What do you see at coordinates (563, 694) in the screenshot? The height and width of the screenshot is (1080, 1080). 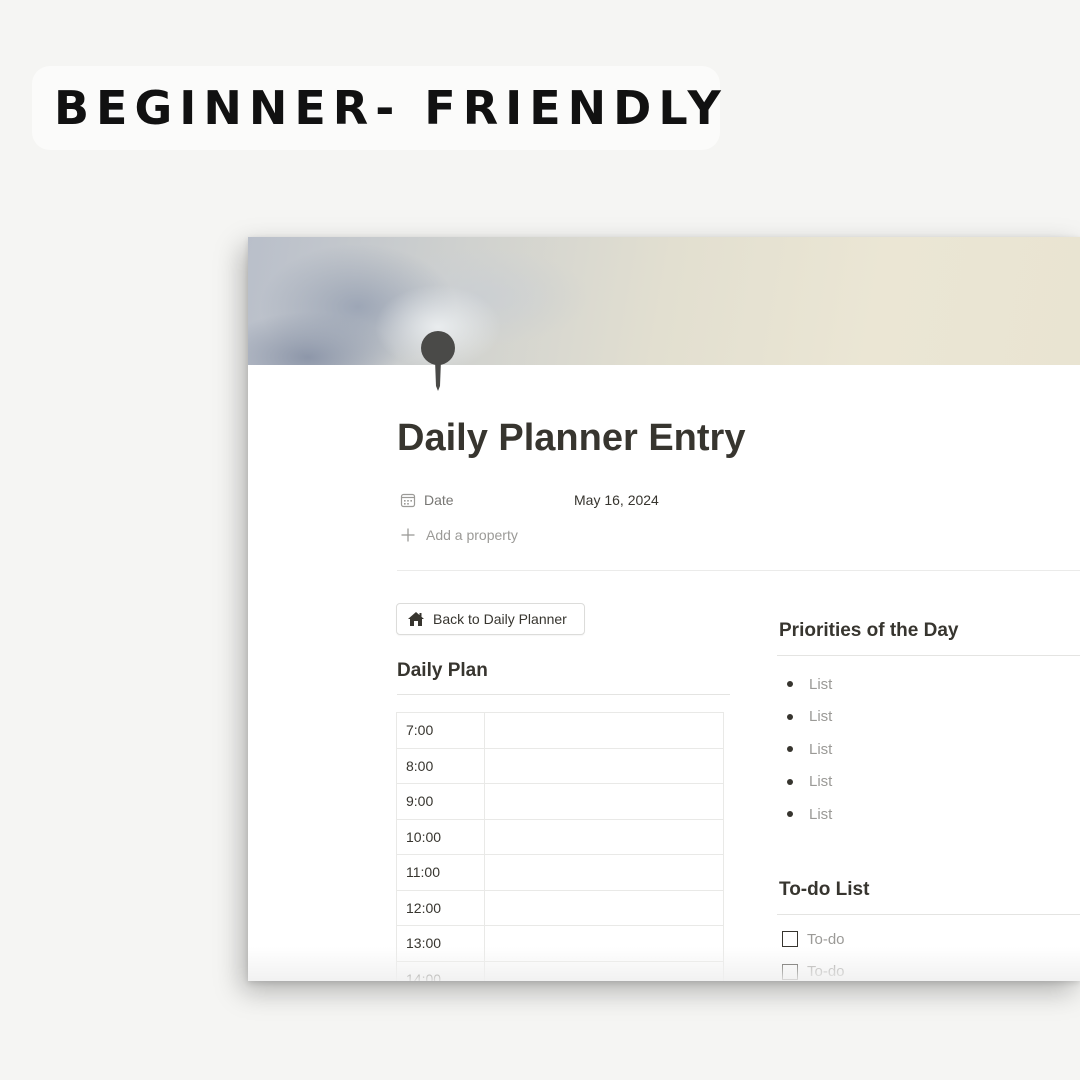 I see `daily-plan-rule` at bounding box center [563, 694].